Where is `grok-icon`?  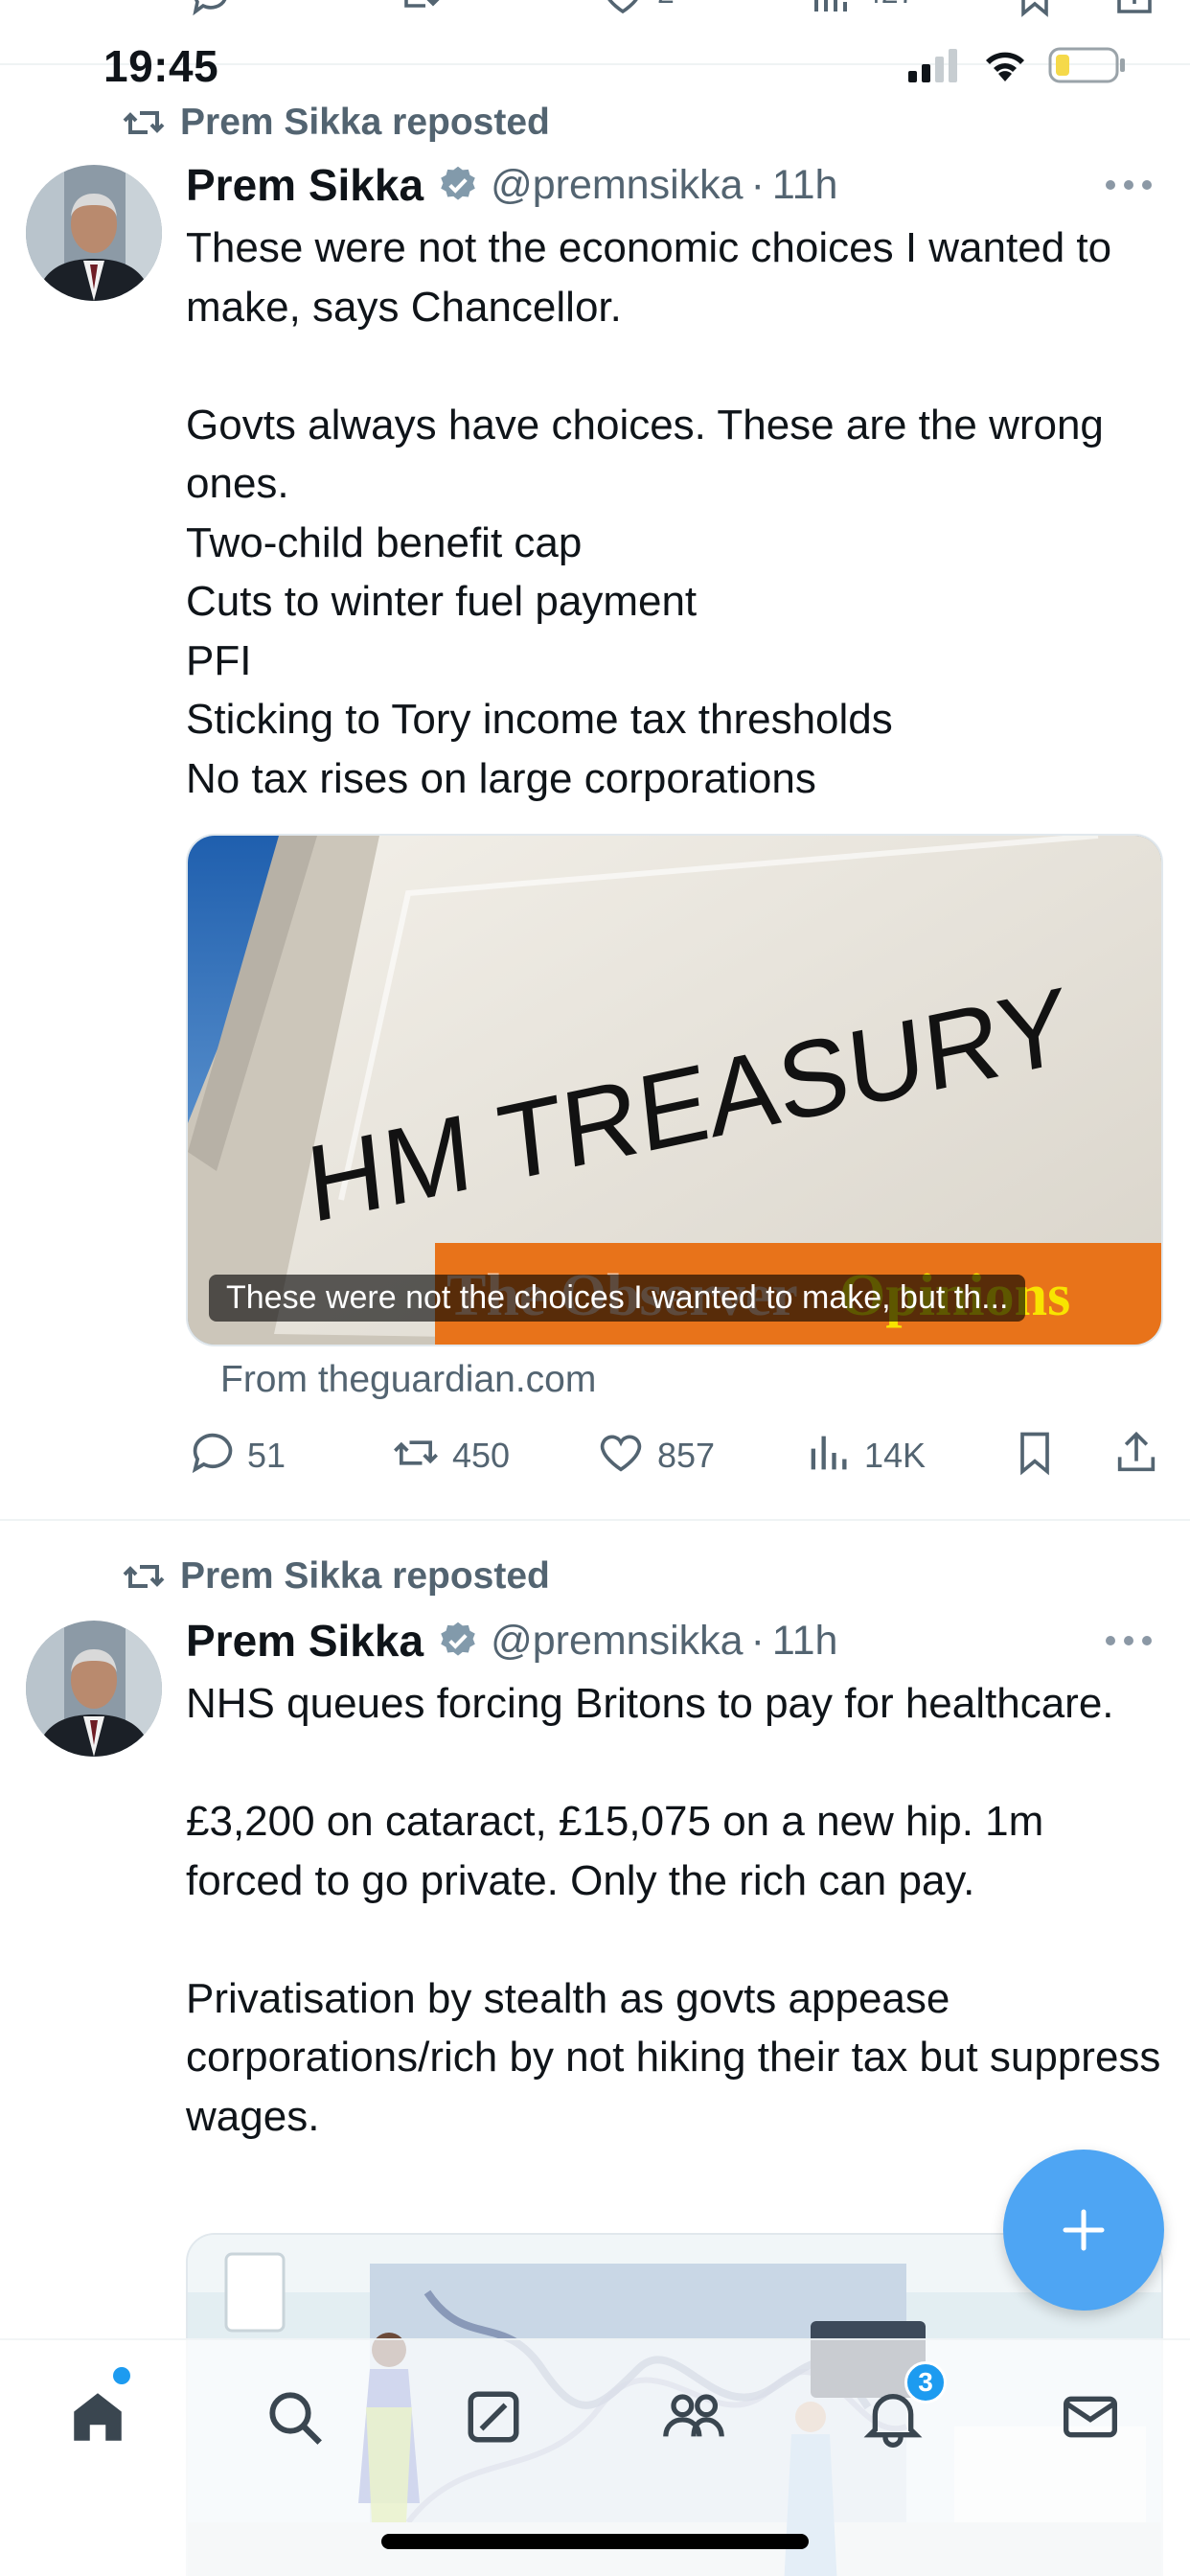
grok-icon is located at coordinates (494, 2417).